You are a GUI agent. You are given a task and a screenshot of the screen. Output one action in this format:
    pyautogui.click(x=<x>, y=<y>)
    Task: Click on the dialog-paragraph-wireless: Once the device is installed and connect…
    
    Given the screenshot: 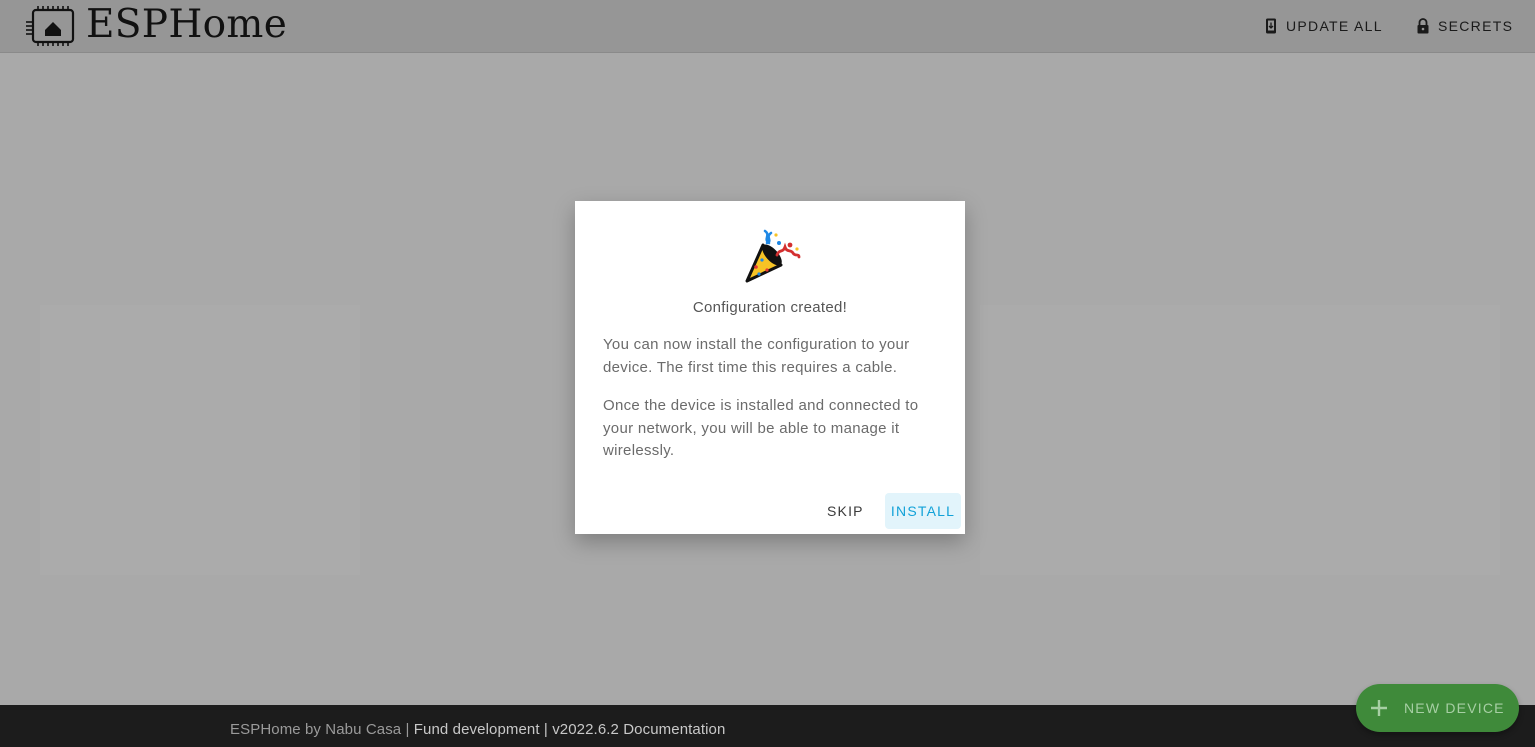 What is the action you would take?
    pyautogui.click(x=761, y=428)
    